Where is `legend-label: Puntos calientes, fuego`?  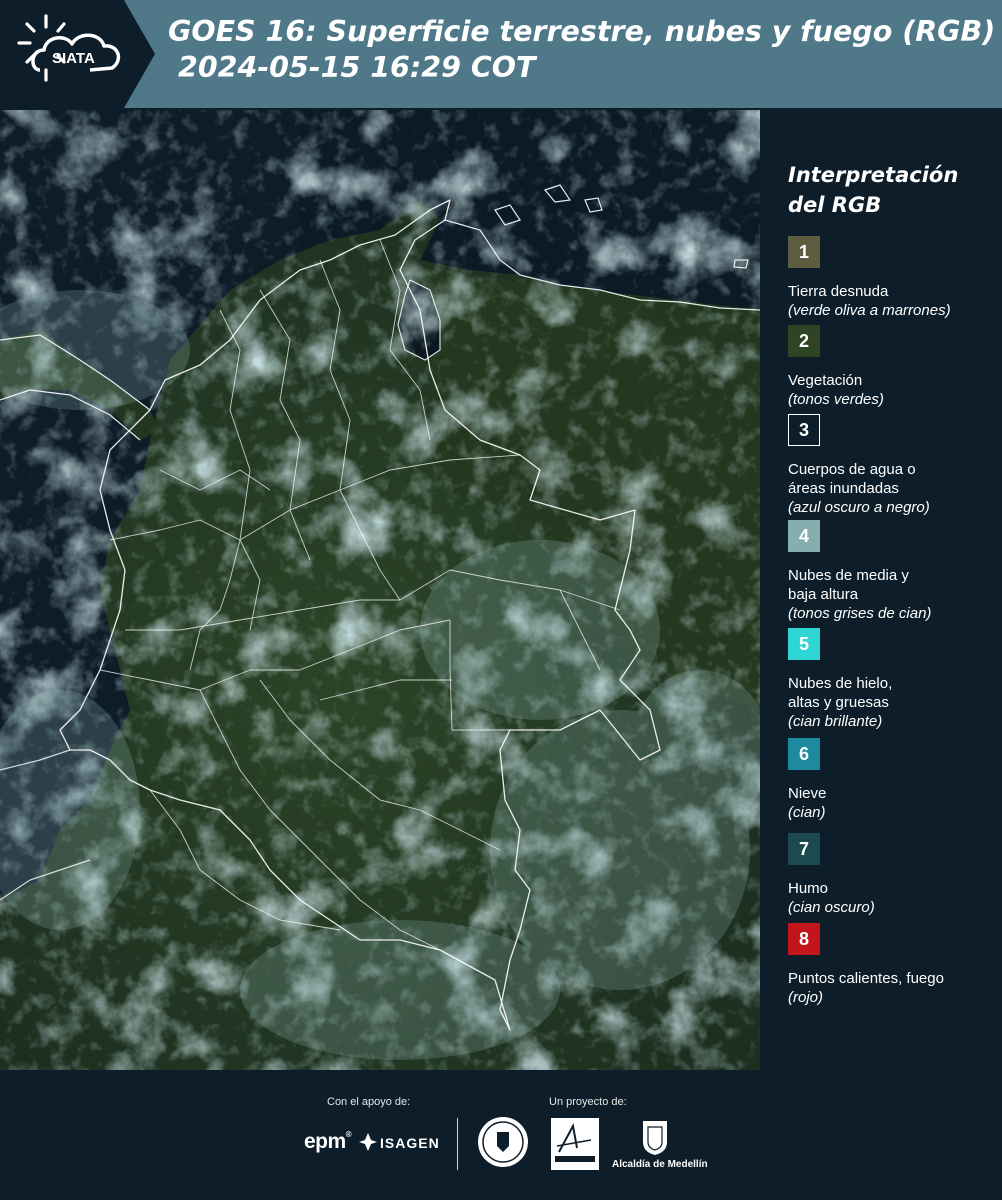 legend-label: Puntos calientes, fuego is located at coordinates (866, 978).